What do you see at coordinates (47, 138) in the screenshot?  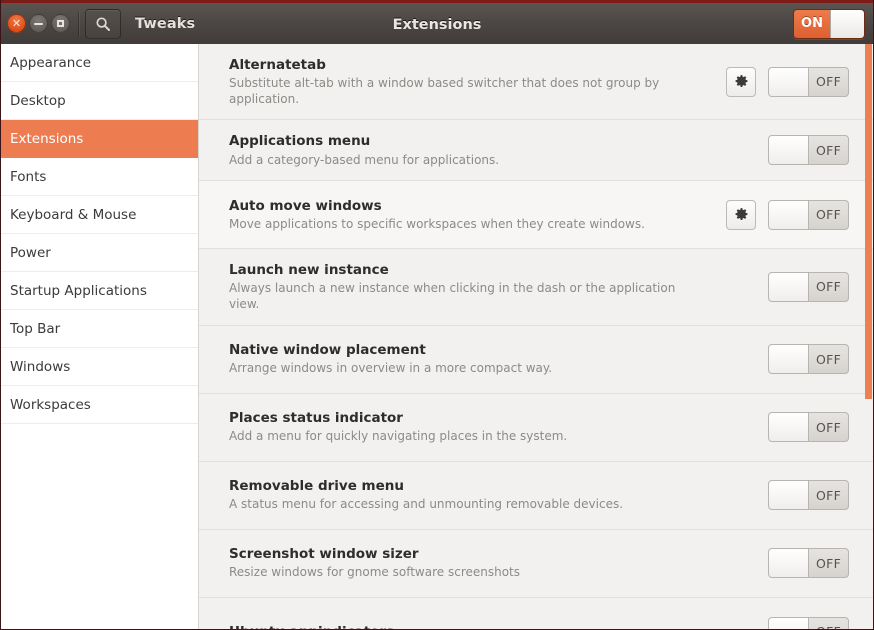 I see `sidebar-item-label: Extensions` at bounding box center [47, 138].